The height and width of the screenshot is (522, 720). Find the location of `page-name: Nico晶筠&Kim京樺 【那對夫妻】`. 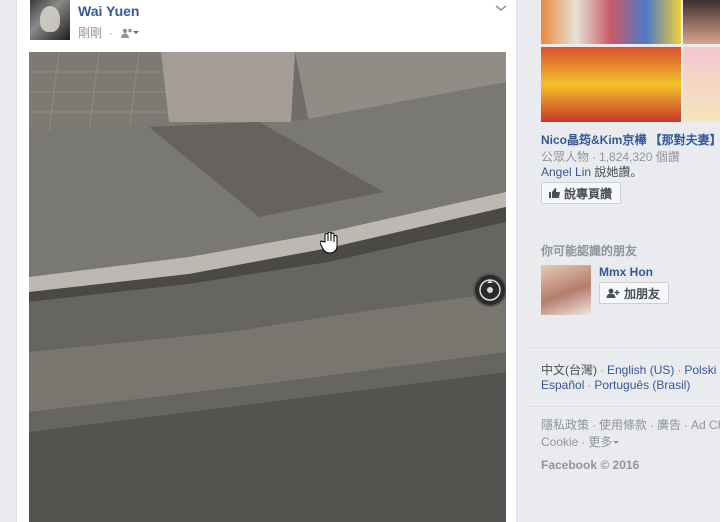

page-name: Nico晶筠&Kim京樺 【那對夫妻】 is located at coordinates (630, 139).